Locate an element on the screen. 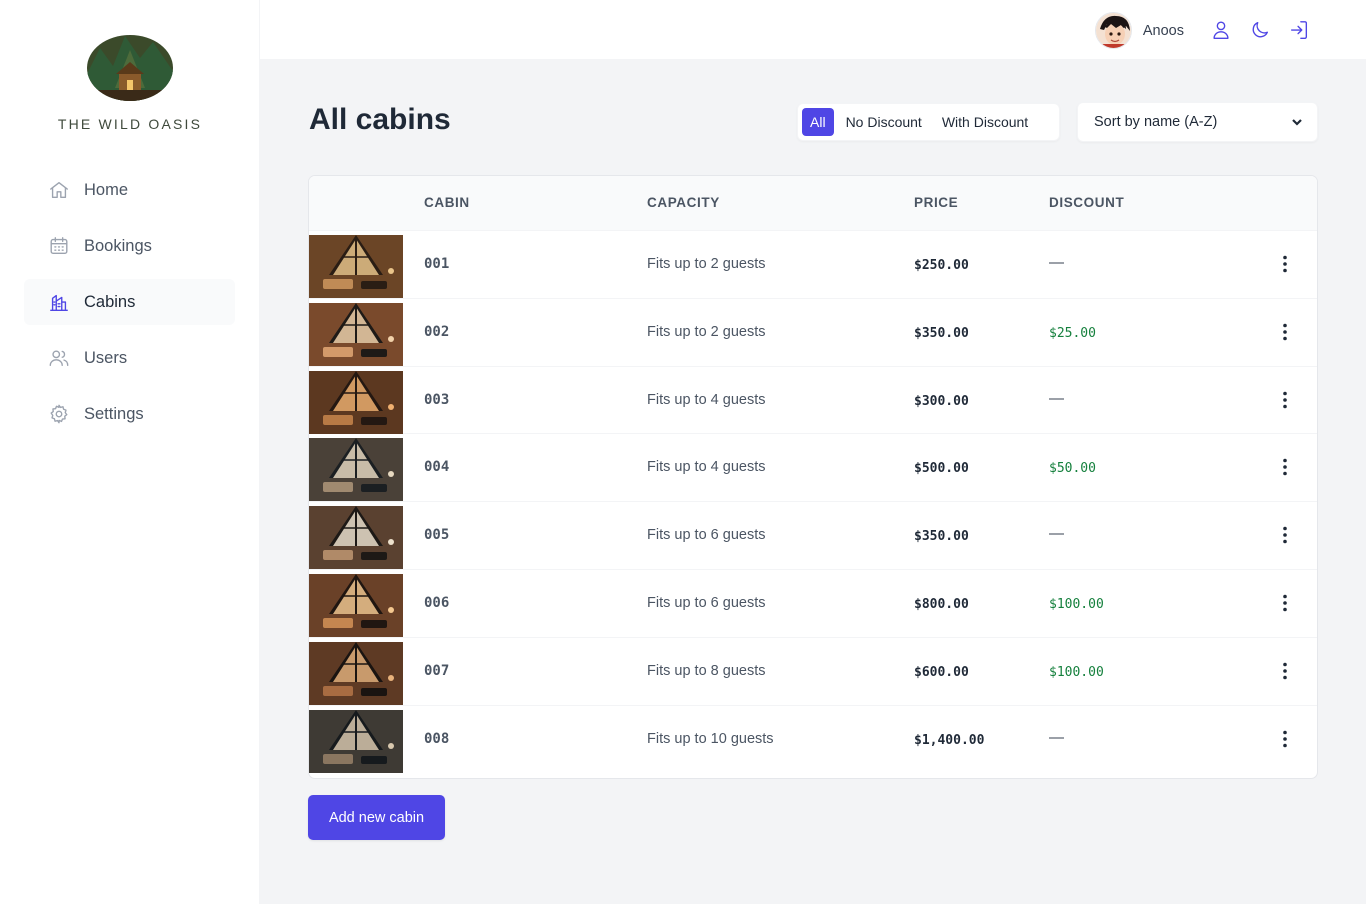  avatar-image is located at coordinates (1113, 30).